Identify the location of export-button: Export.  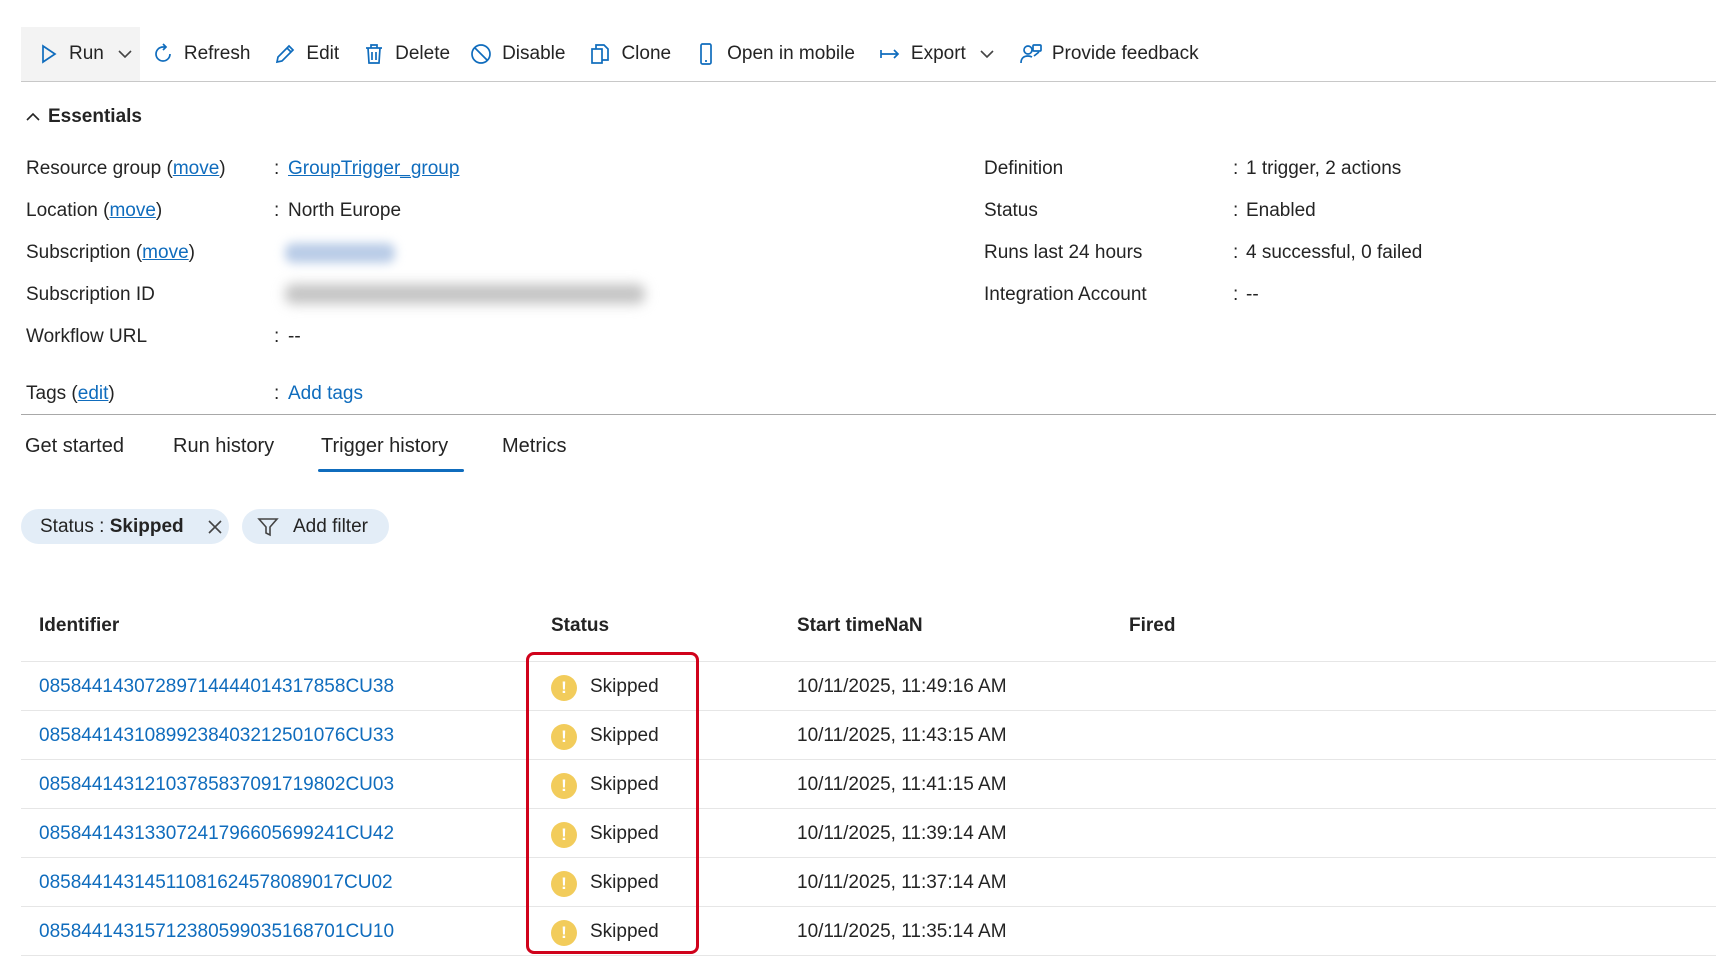
(936, 54).